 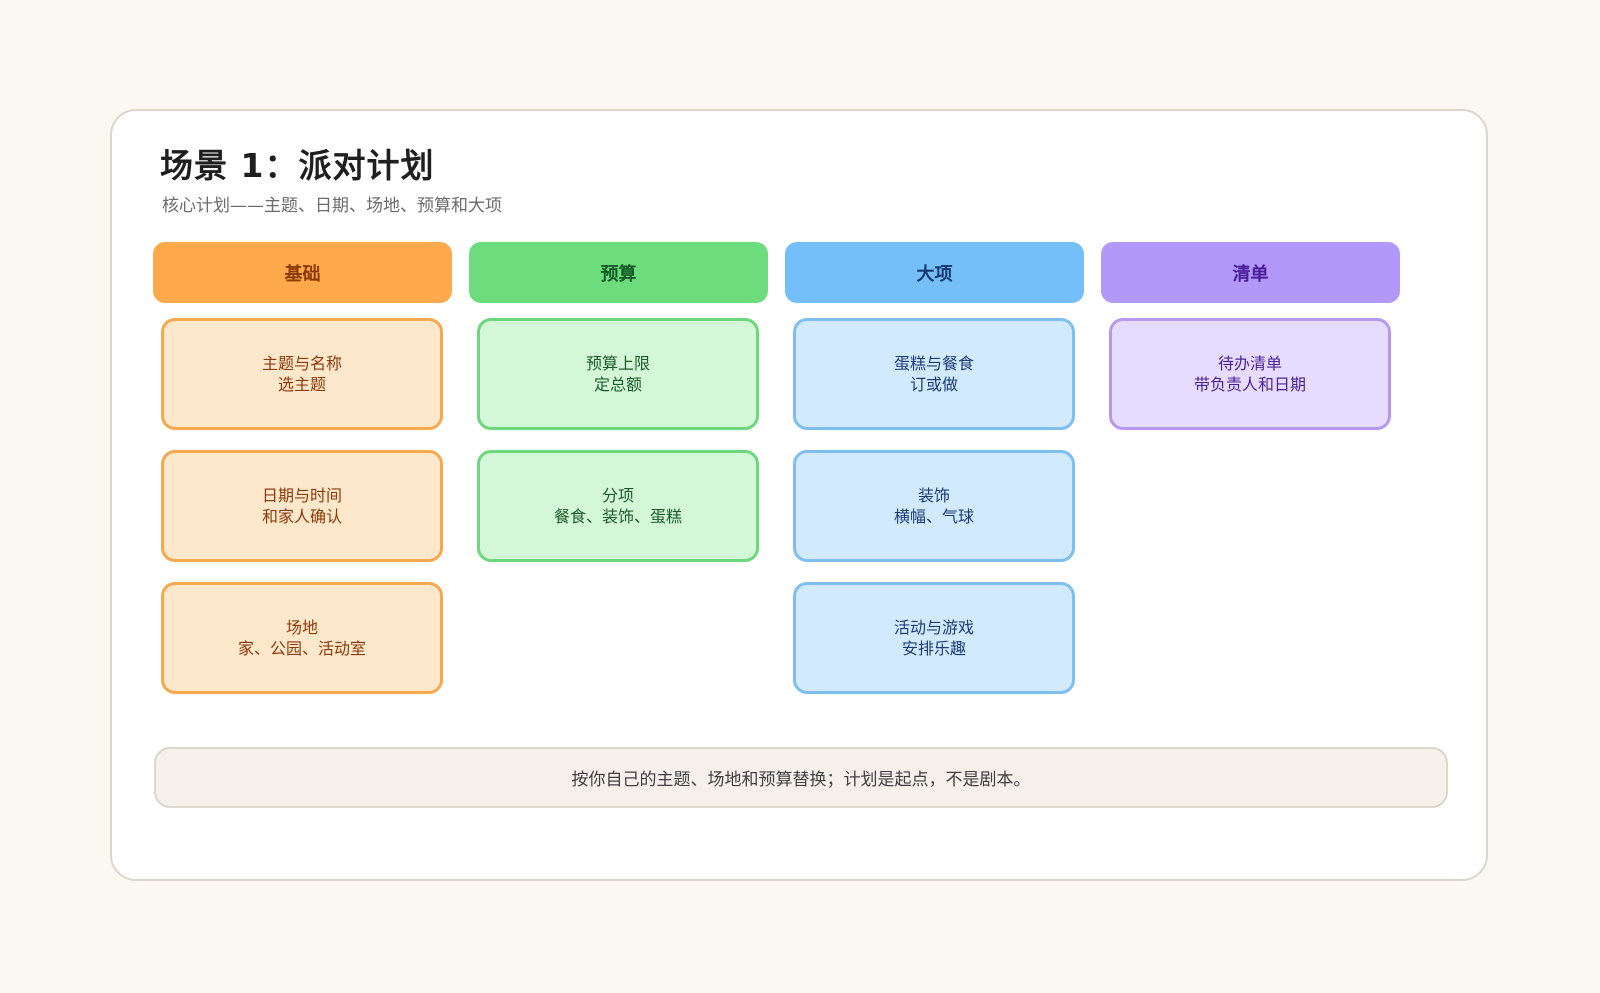 I want to click on column-header-checklist: 清单, so click(x=1250, y=272).